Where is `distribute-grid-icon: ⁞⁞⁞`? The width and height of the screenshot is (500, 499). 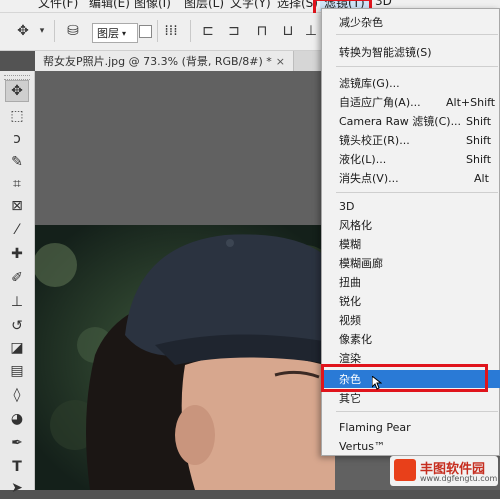 distribute-grid-icon: ⁞⁞⁞ is located at coordinates (171, 31).